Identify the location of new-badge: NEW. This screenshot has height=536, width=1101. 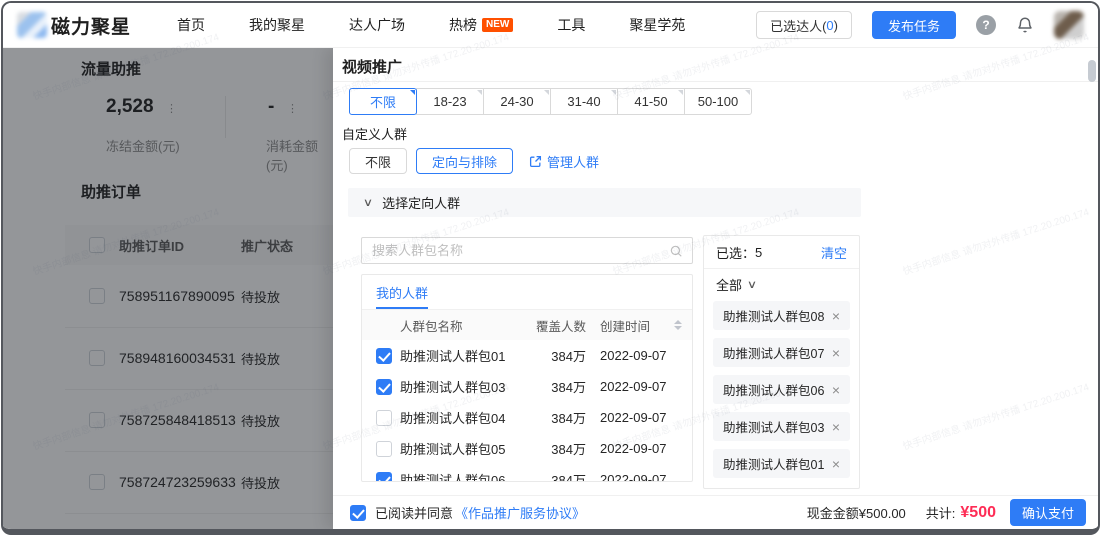
(498, 25).